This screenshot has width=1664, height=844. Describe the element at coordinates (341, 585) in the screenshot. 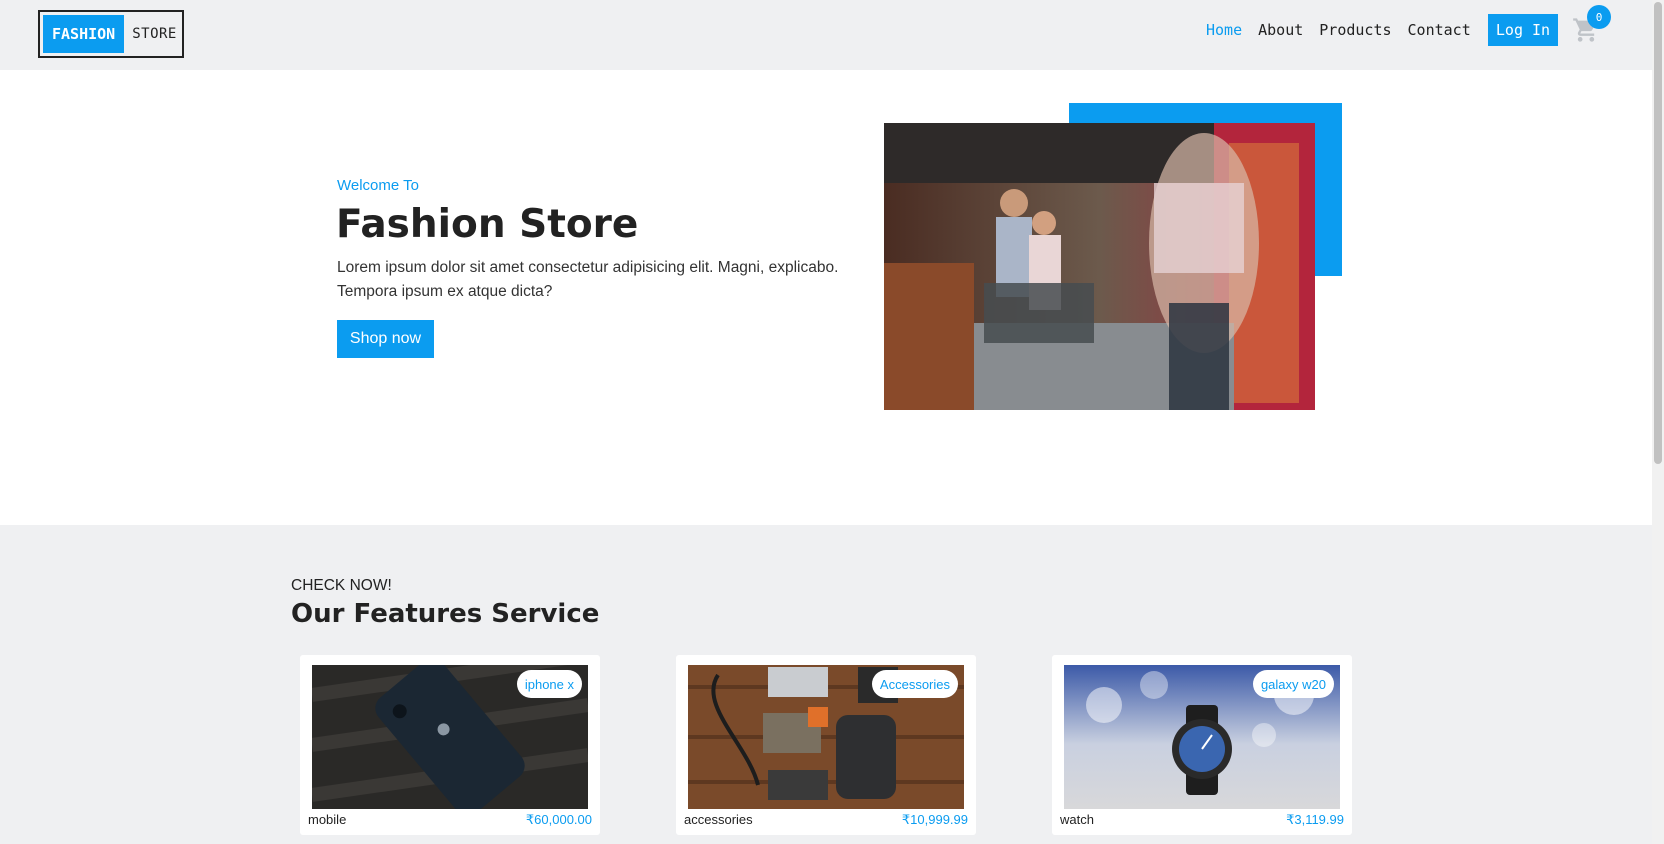

I see `features-kicker: CHECK NOW!` at that location.